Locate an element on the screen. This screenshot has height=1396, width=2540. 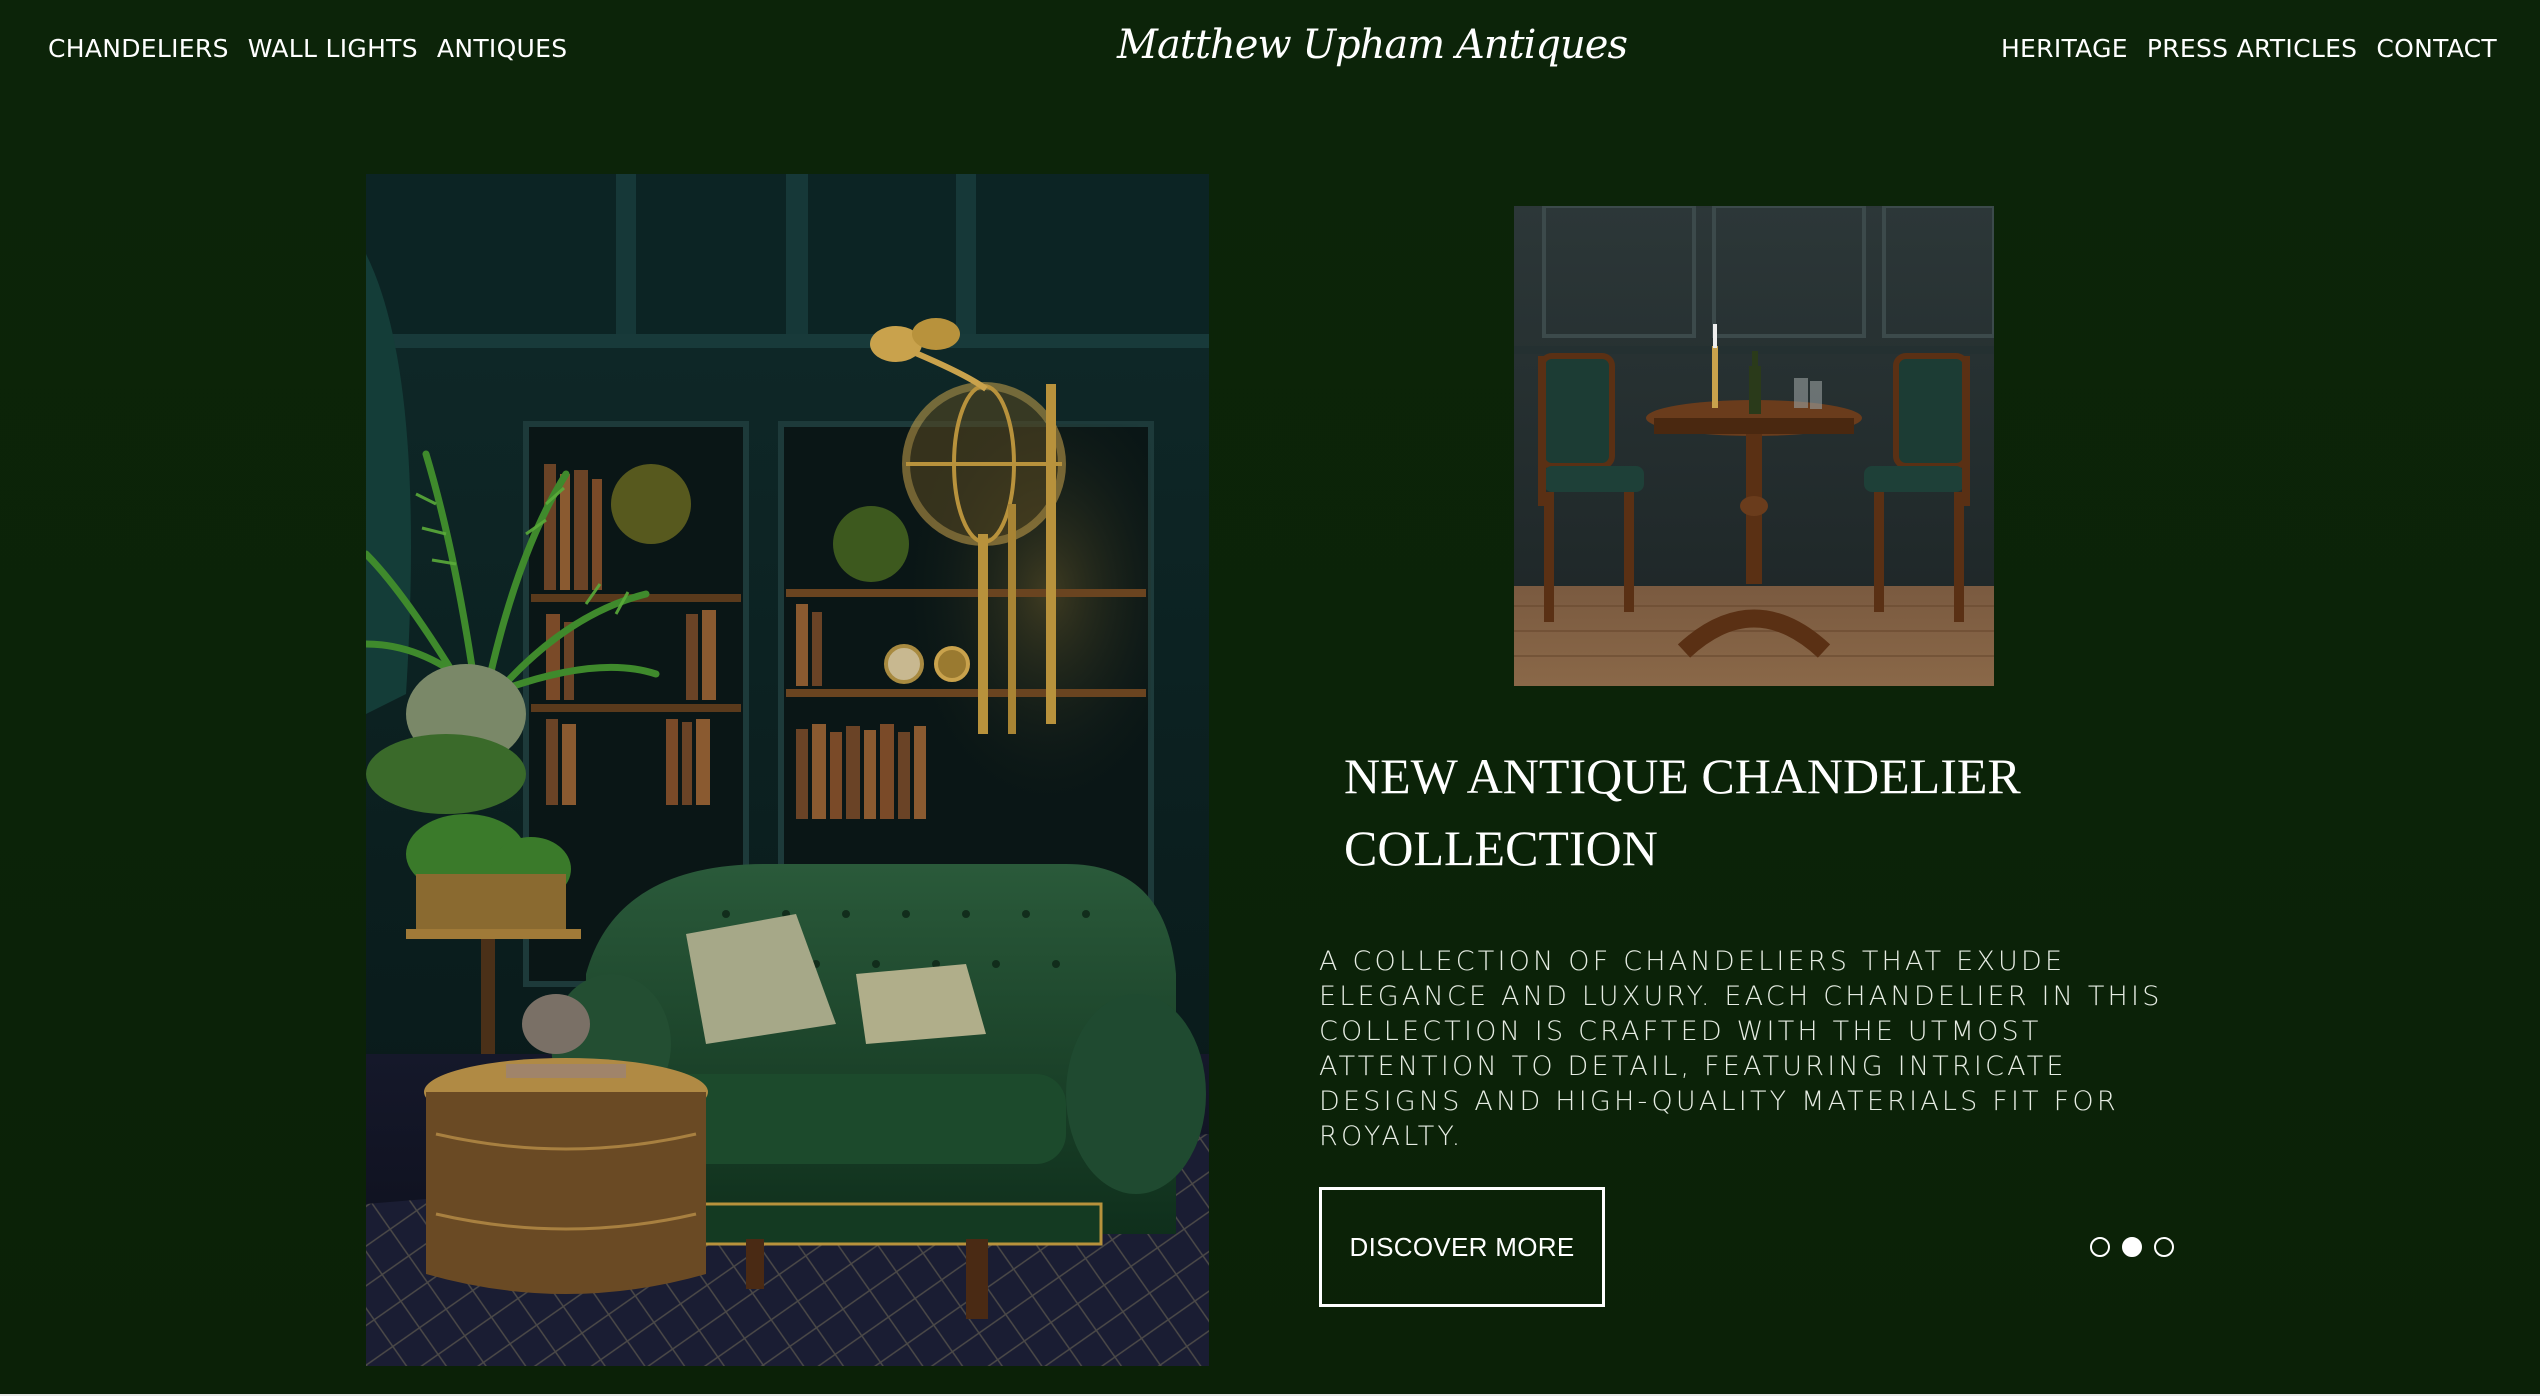
hero-headline: NEW ANTIQUE CHANDELIER COLLECTION is located at coordinates (1682, 812).